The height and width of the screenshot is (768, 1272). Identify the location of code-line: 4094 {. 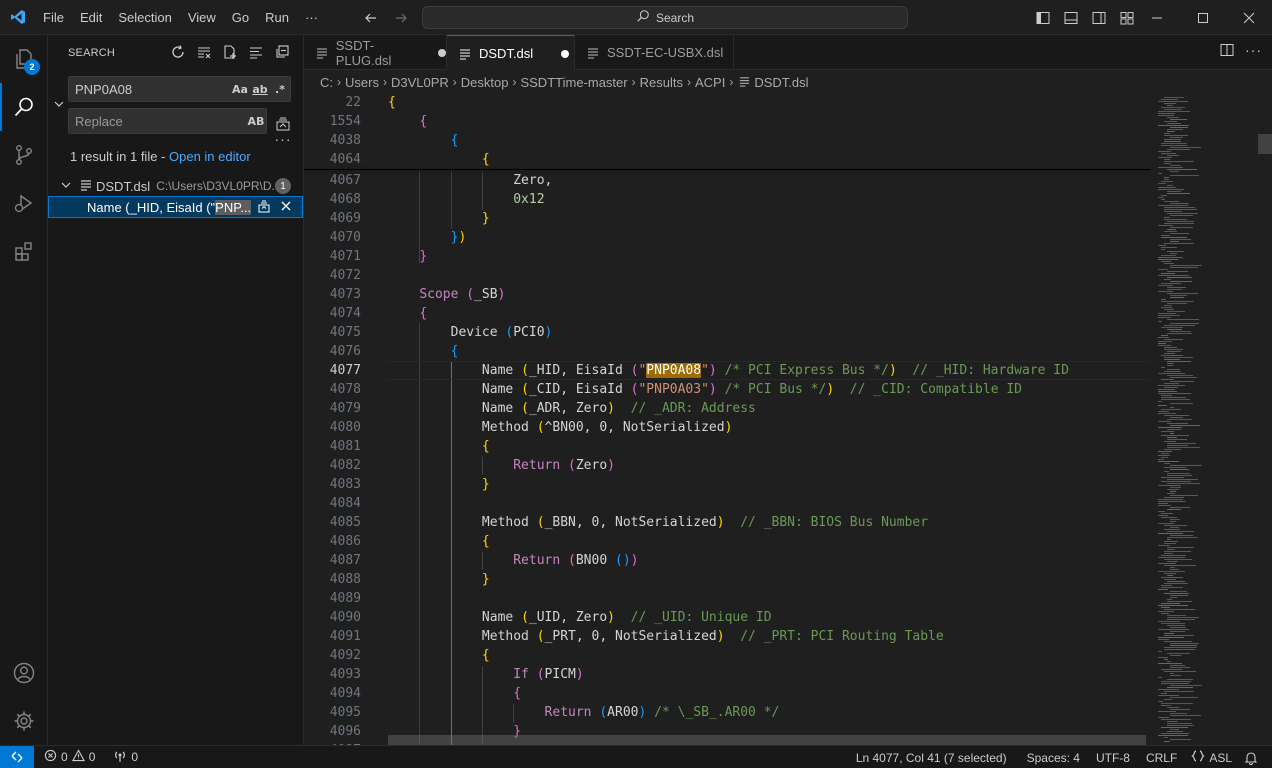
(727, 693).